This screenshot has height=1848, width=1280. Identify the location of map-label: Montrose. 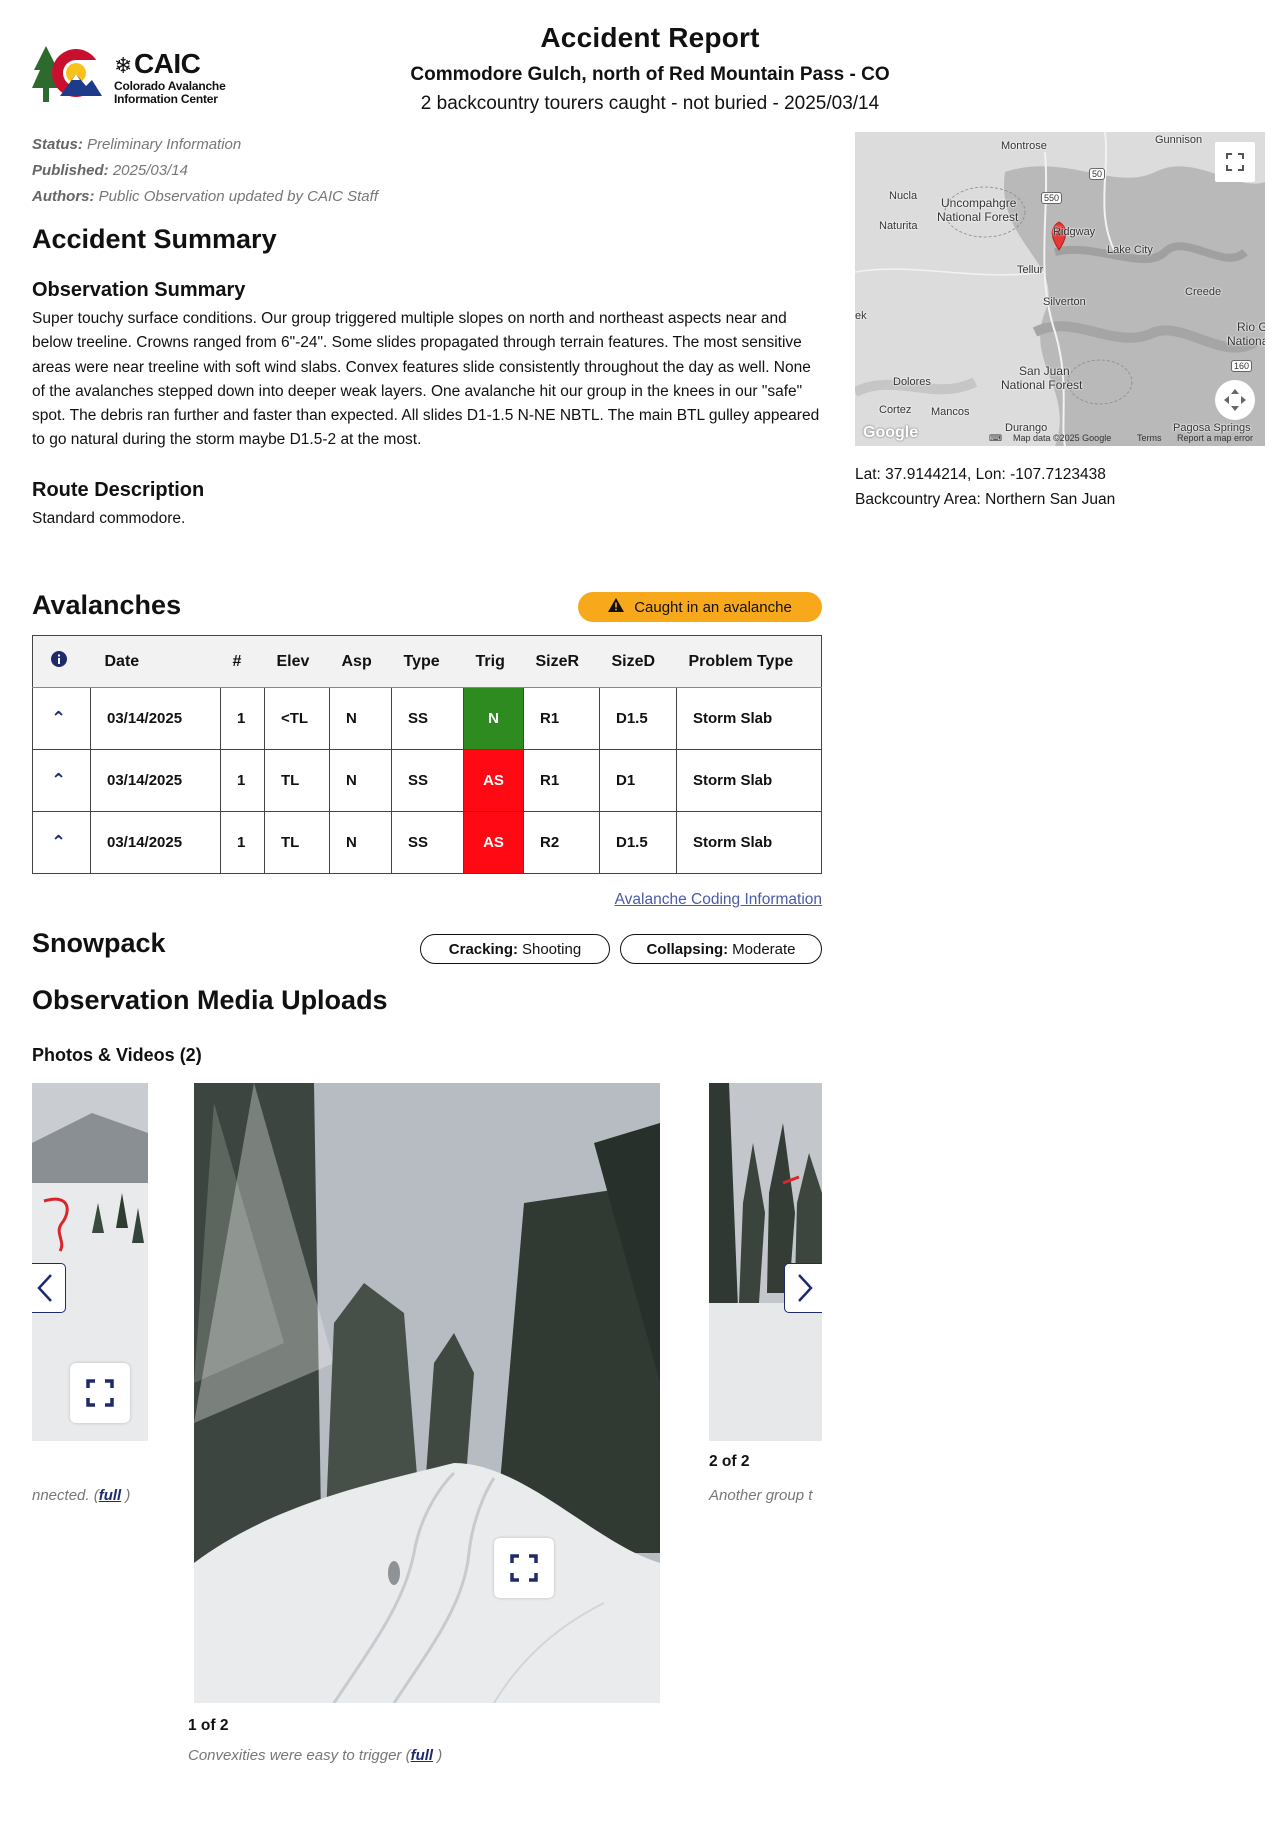
(1024, 146).